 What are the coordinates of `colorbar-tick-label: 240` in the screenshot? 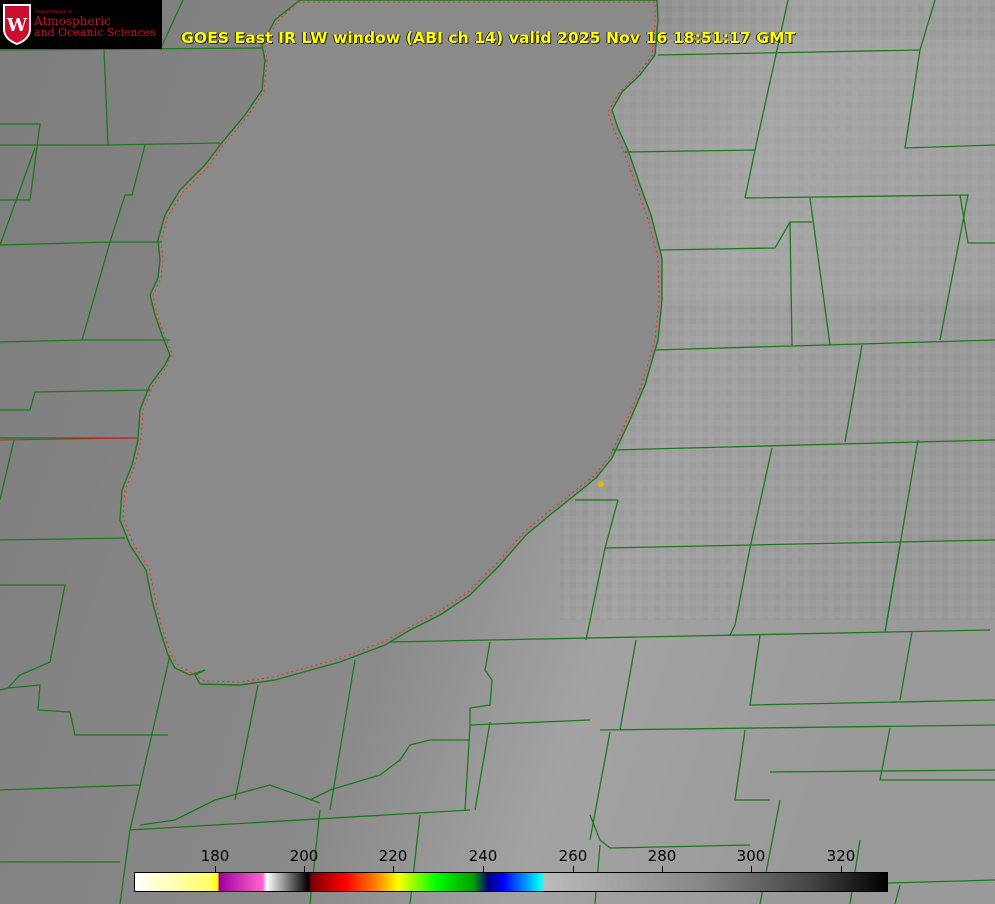 It's located at (483, 856).